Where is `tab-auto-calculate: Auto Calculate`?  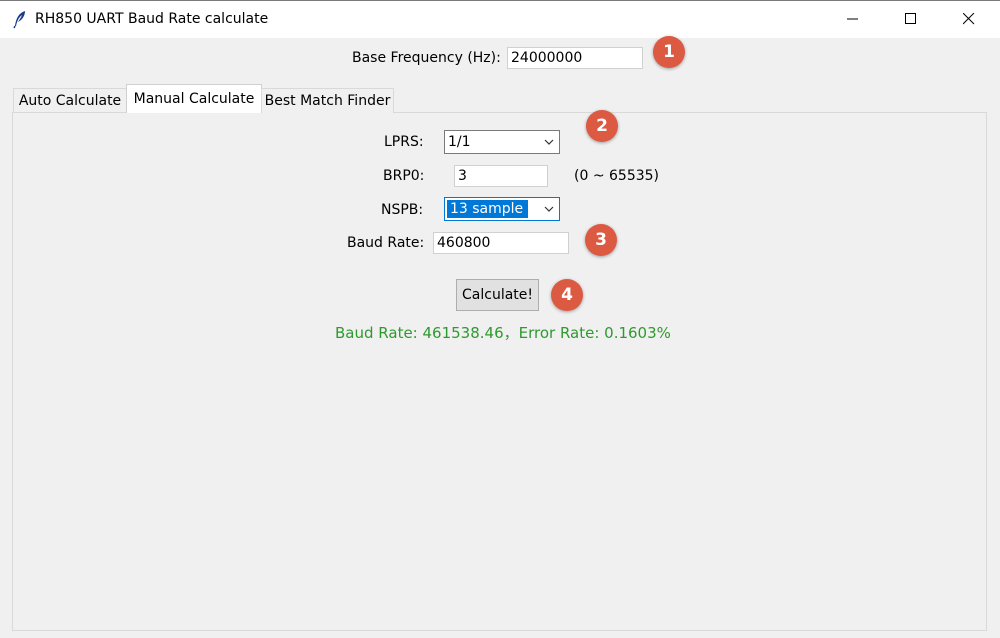
tab-auto-calculate: Auto Calculate is located at coordinates (70, 100).